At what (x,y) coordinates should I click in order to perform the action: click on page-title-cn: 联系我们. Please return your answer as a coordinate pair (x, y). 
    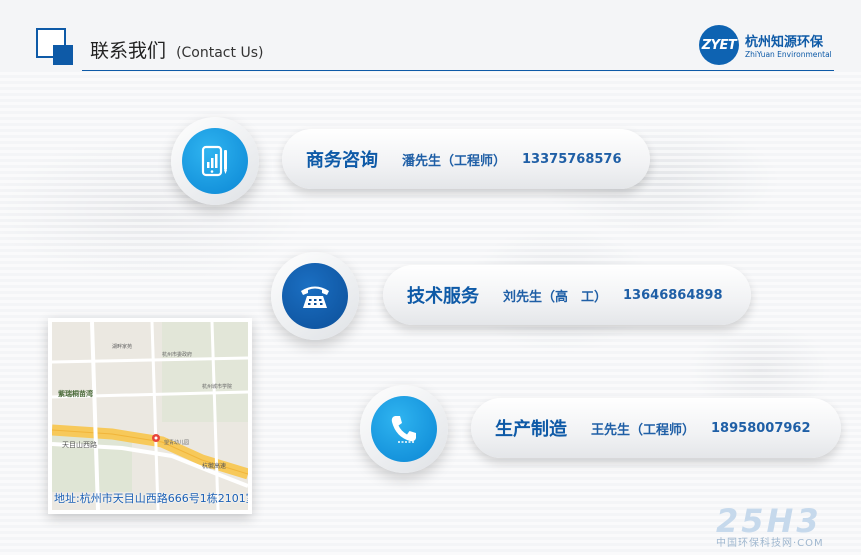
    Looking at the image, I should click on (128, 51).